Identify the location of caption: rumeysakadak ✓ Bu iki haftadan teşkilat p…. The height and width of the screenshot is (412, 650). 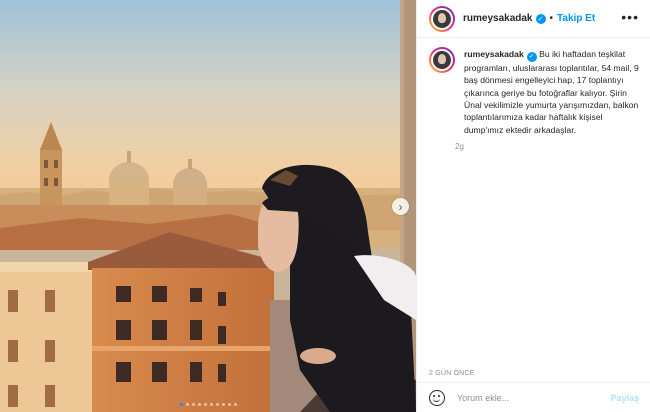
(536, 99).